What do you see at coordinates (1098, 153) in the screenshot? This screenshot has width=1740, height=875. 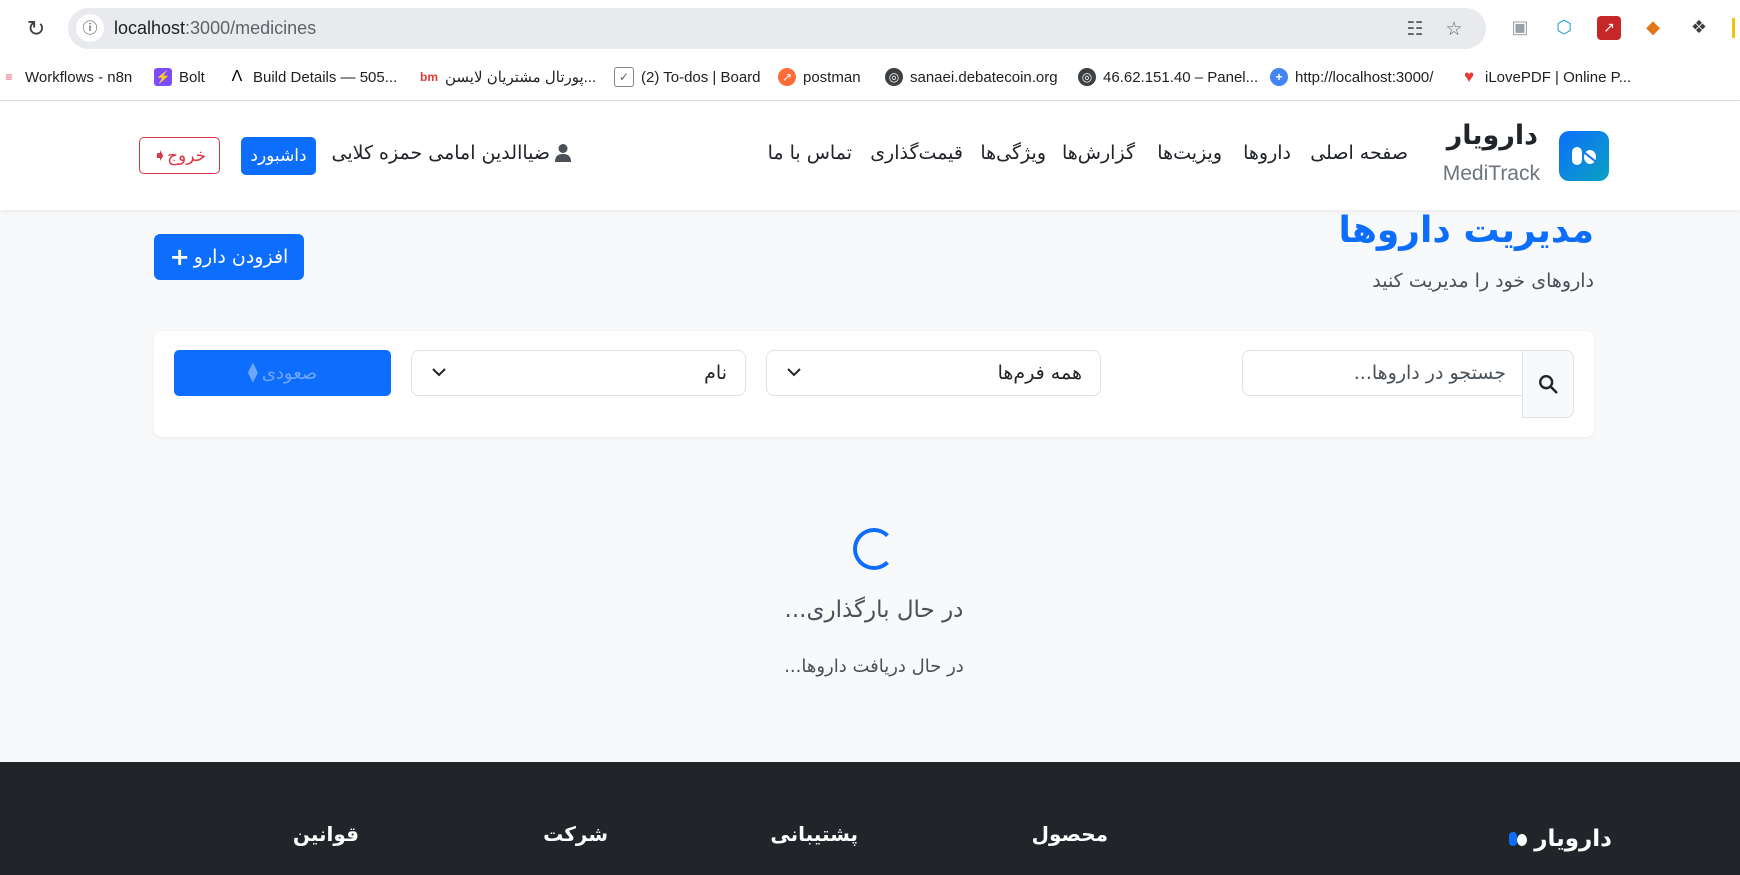 I see `nav-reports: گزارش‌ها` at bounding box center [1098, 153].